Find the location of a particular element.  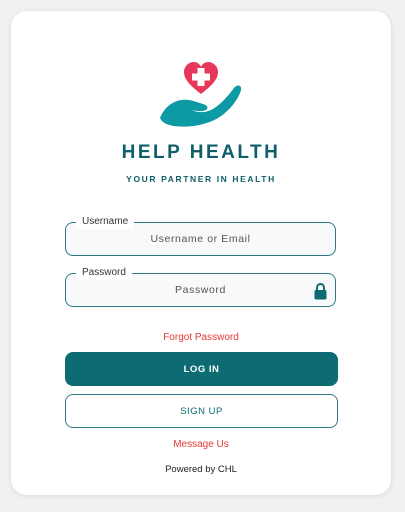

signup-button: SIGN UP is located at coordinates (201, 411).